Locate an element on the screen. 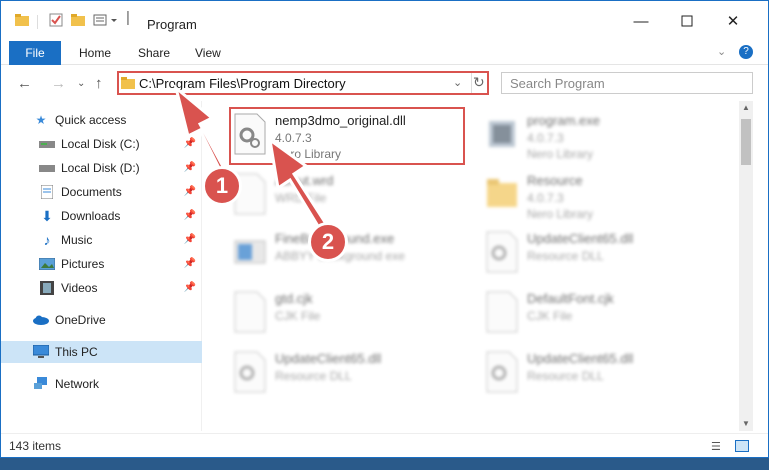 This screenshot has width=769, height=470. address-path: C:\Program Files\Program Directory is located at coordinates (242, 83).